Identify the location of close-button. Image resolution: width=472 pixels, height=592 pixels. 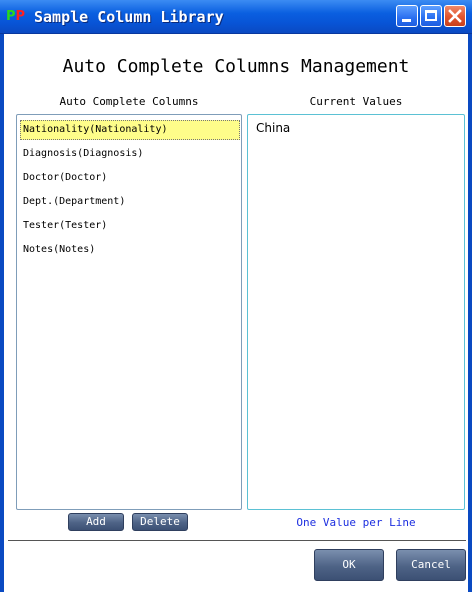
(455, 16).